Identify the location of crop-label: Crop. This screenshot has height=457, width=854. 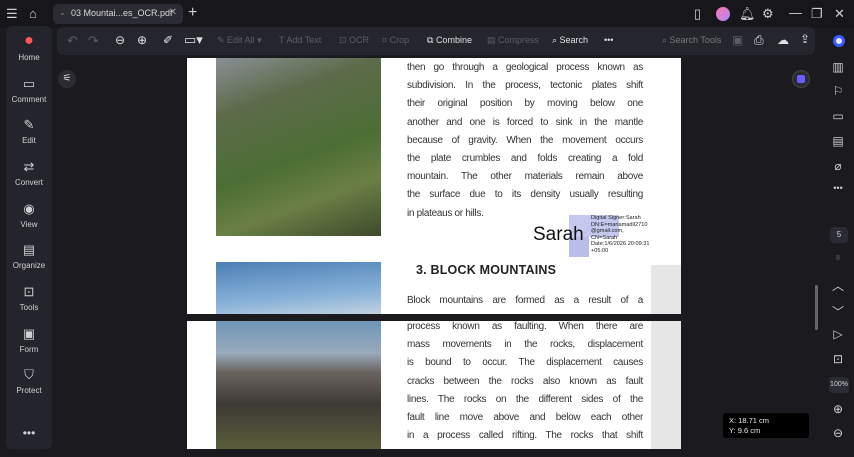
(399, 40).